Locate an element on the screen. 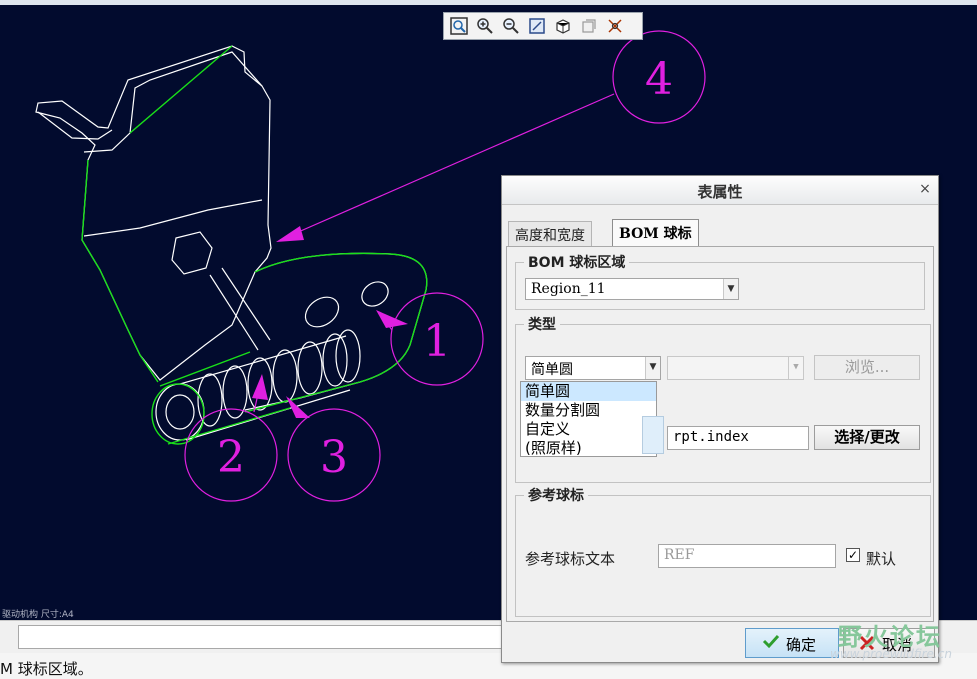 This screenshot has width=977, height=679. tab-height-width: 高度和宽度 is located at coordinates (550, 233).